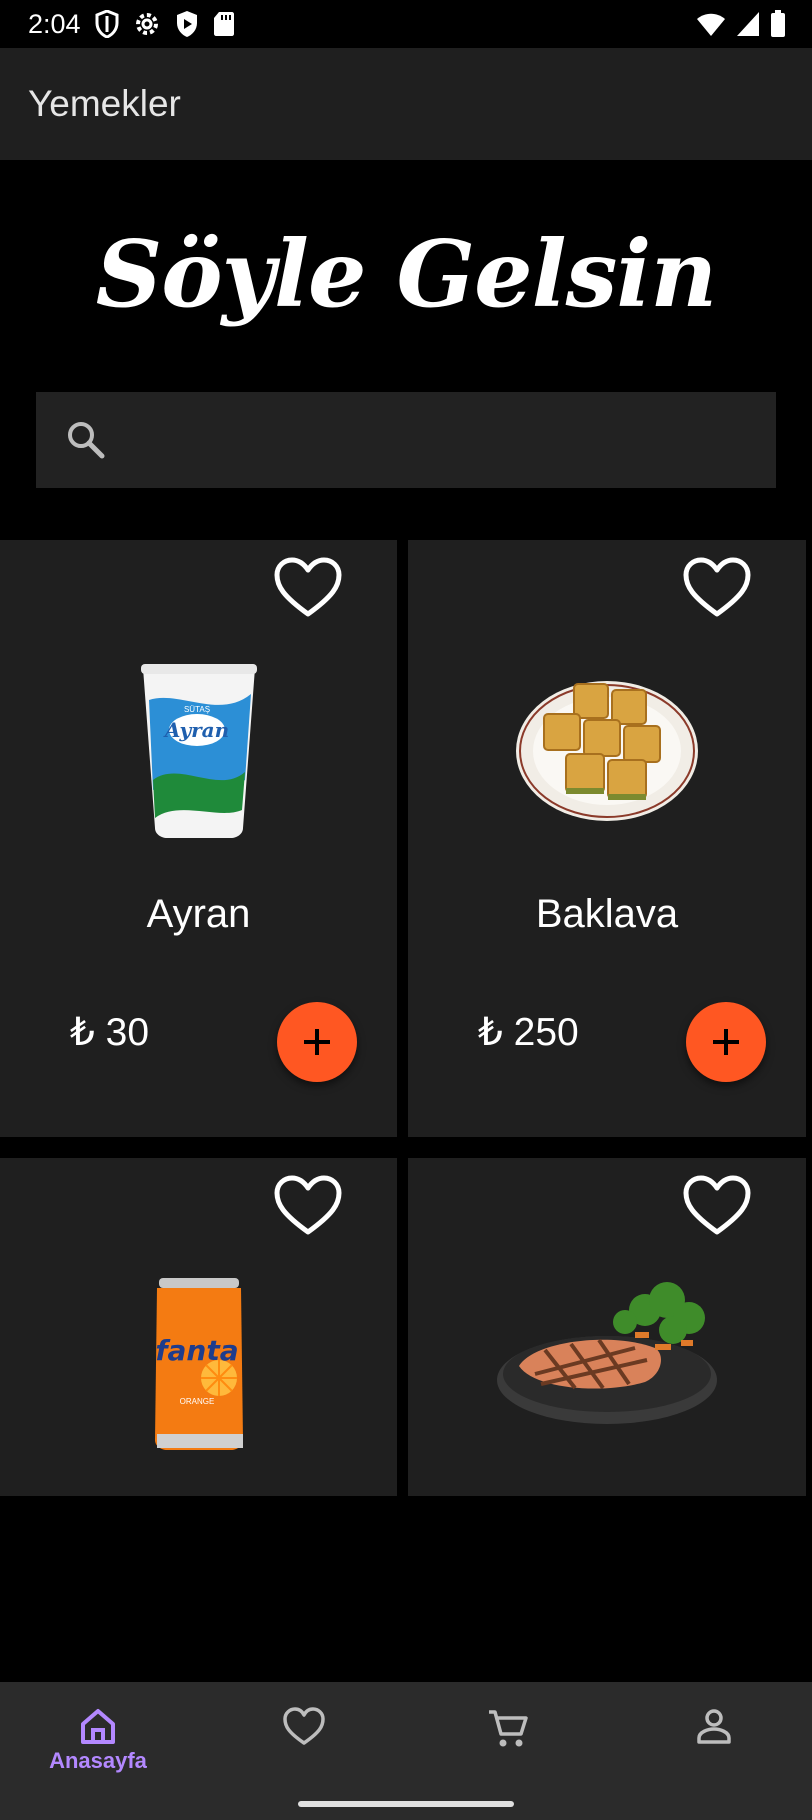 This screenshot has width=812, height=1820. I want to click on cart-icon, so click(508, 1728).